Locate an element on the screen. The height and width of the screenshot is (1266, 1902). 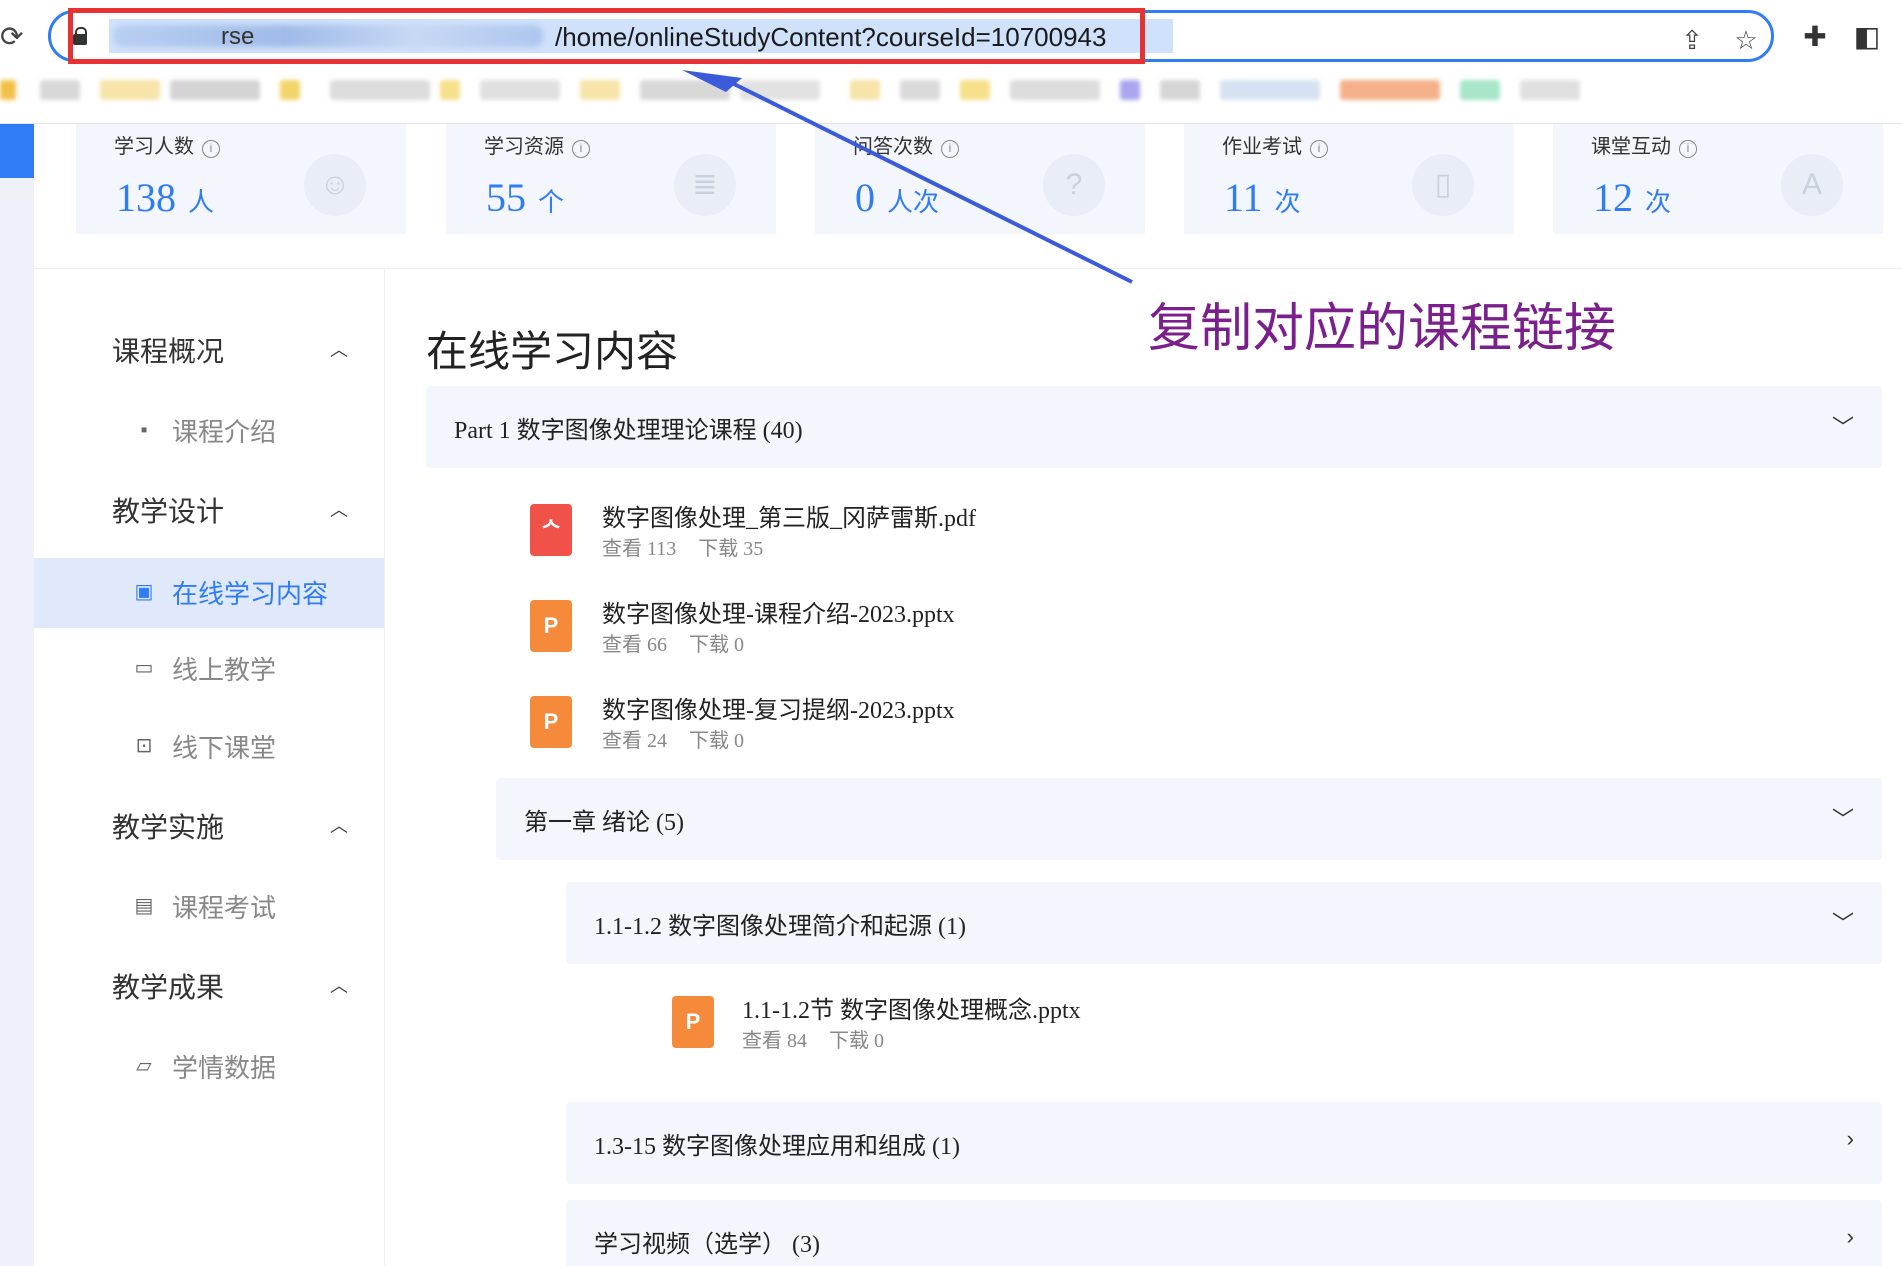
sidepanel-icon: ◧ is located at coordinates (1867, 37).